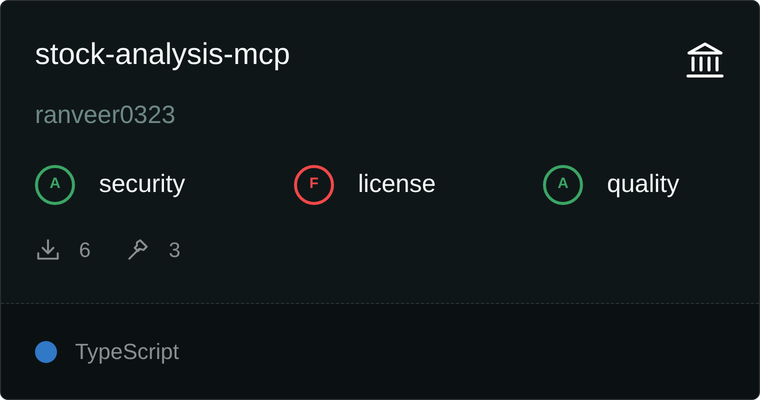 The height and width of the screenshot is (400, 760). Describe the element at coordinates (142, 184) in the screenshot. I see `grade-label: security` at that location.